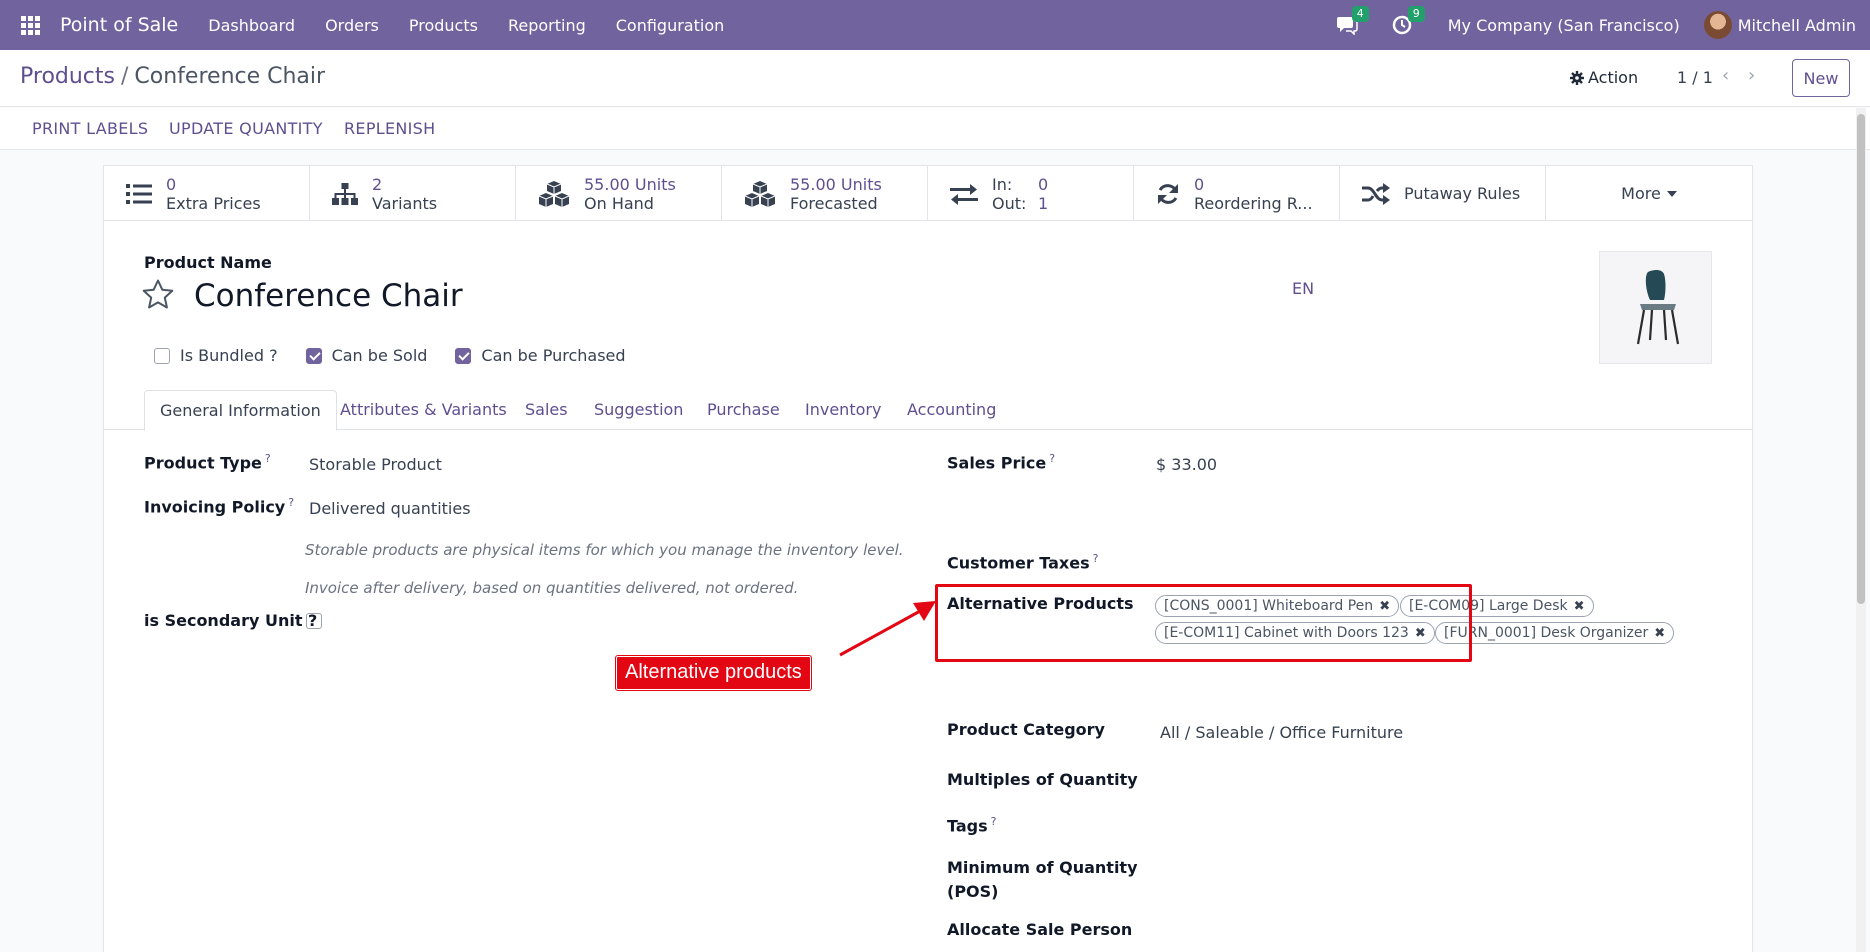 The height and width of the screenshot is (952, 1870). Describe the element at coordinates (951, 410) in the screenshot. I see `tab-accounting: Accounting` at that location.